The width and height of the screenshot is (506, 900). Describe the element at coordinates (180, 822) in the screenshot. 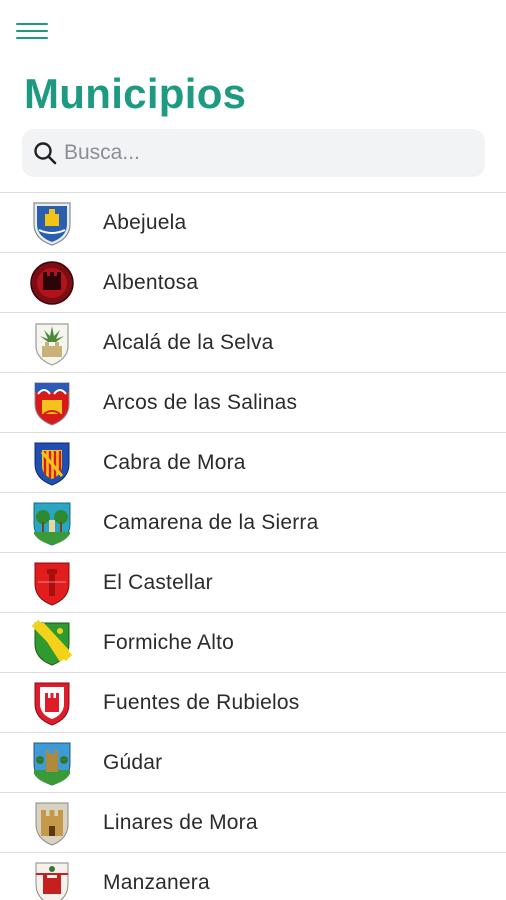

I see `municipality-name: Linares de Mora` at that location.